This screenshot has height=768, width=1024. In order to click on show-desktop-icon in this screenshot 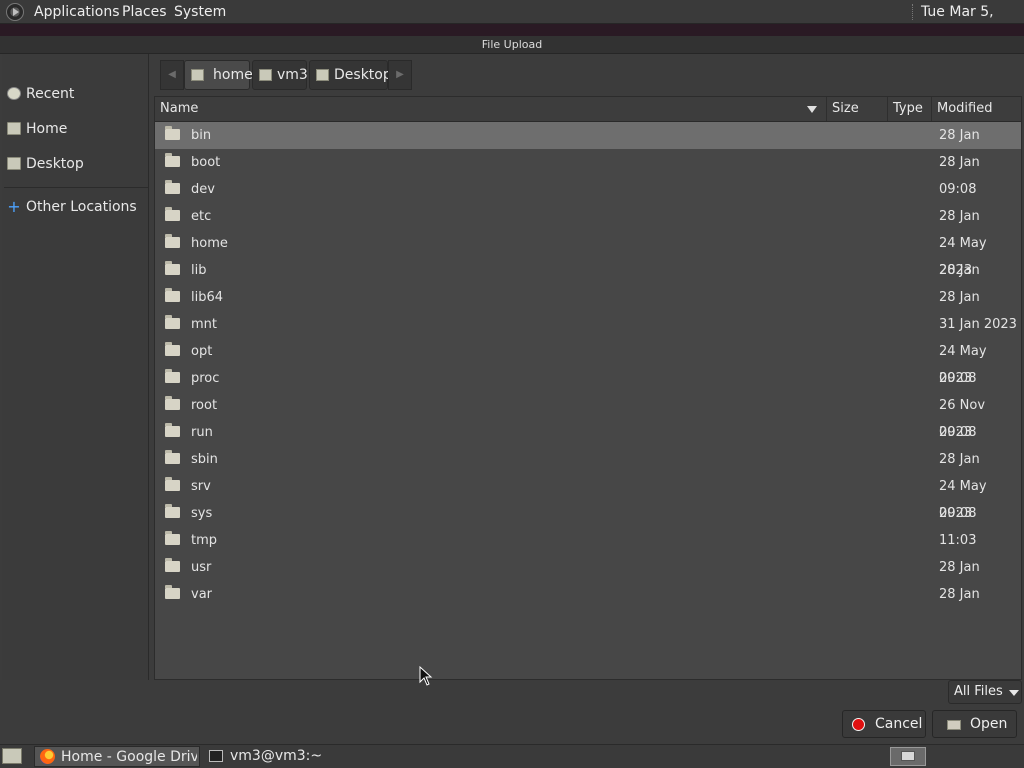, I will do `click(12, 756)`.